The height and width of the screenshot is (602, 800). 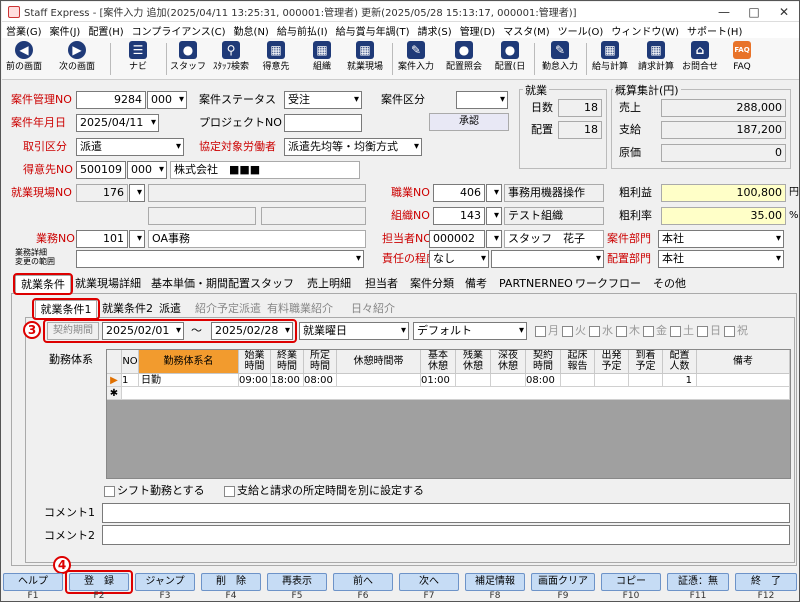 What do you see at coordinates (524, 284) in the screenshot?
I see `tab-partner: PARTNER` at bounding box center [524, 284].